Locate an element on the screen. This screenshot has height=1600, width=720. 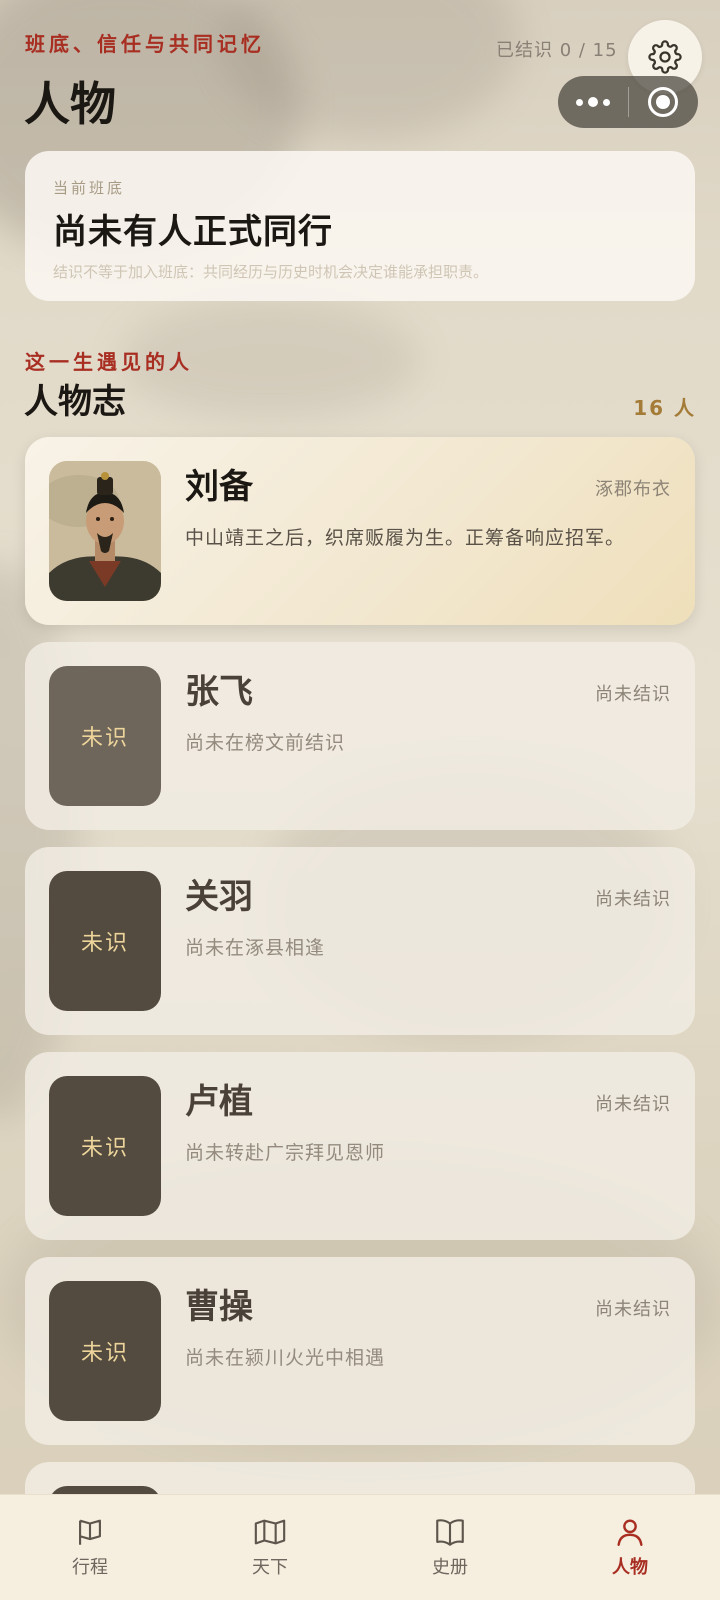
roster-note: 结识不等于加入班底：共同经历与历史时机会决定谁能承担职责。 is located at coordinates (271, 272).